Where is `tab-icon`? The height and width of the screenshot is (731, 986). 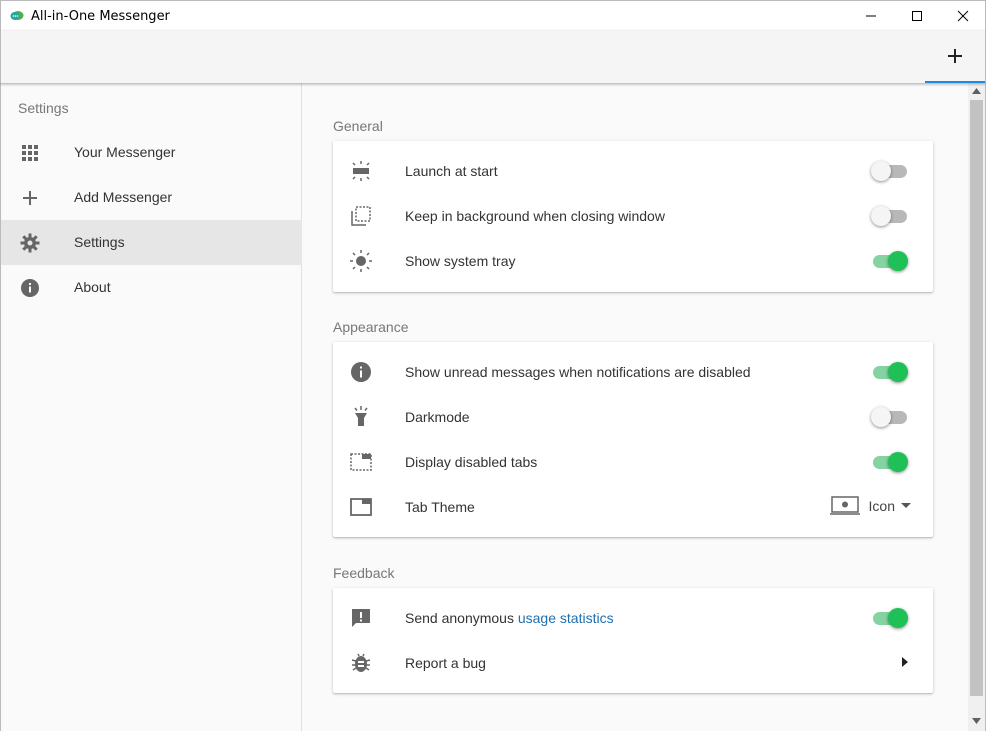 tab-icon is located at coordinates (361, 507).